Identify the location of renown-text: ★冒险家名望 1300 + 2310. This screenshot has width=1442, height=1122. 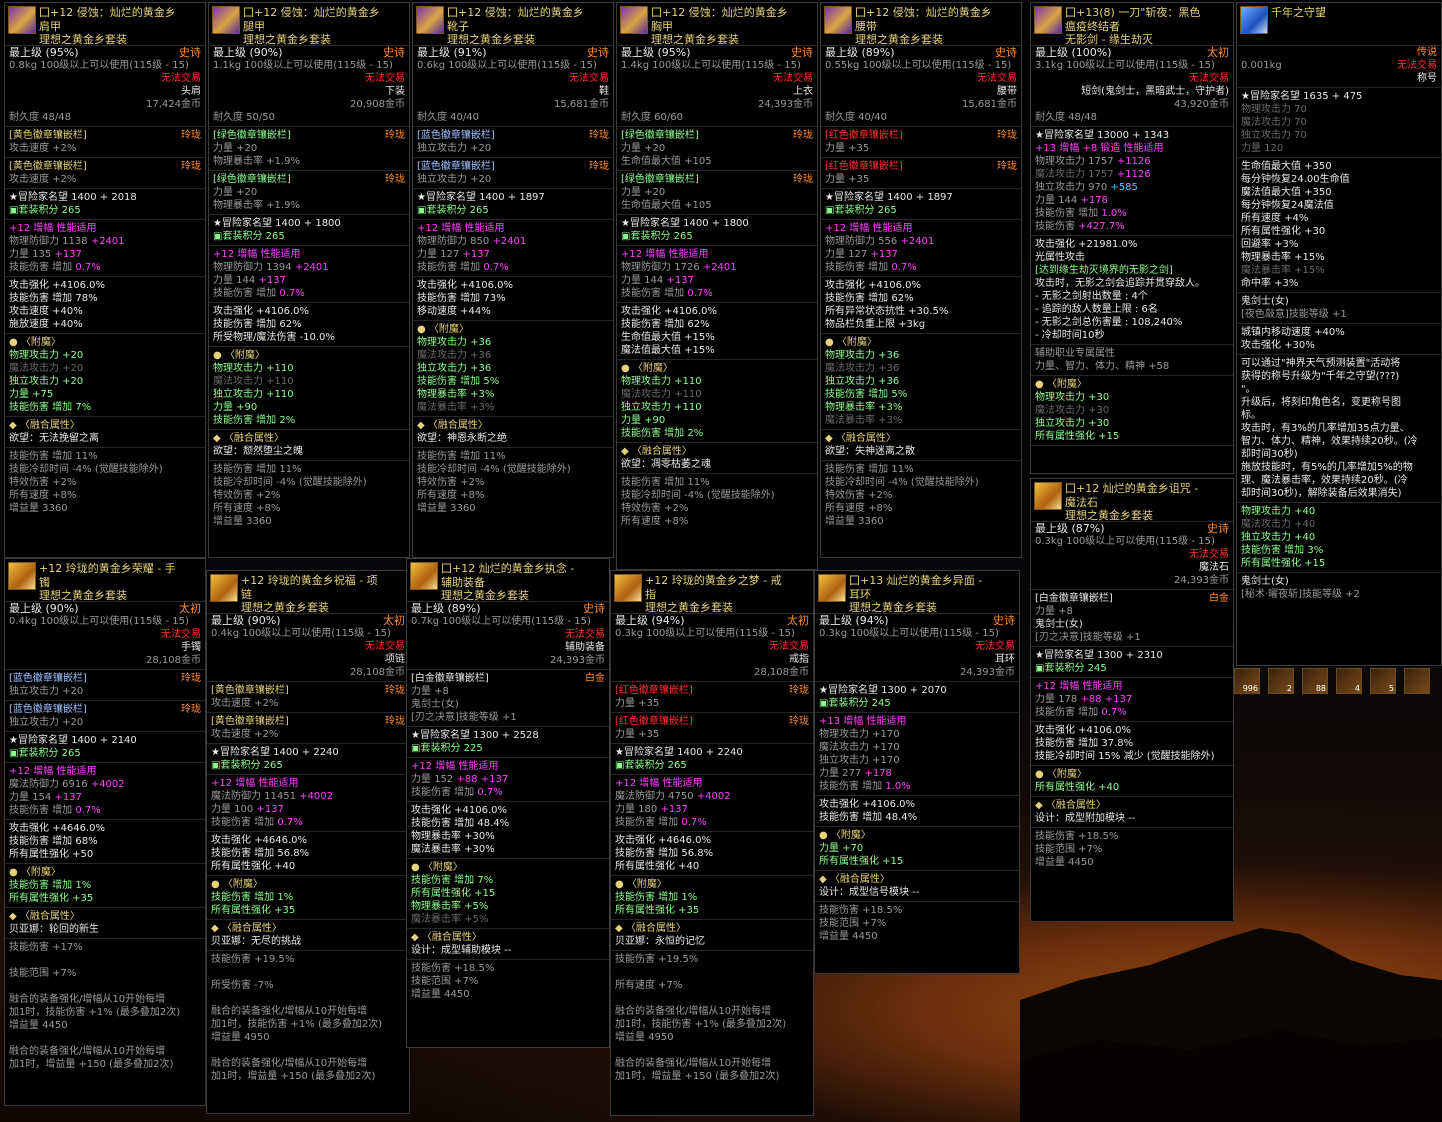
(1099, 655).